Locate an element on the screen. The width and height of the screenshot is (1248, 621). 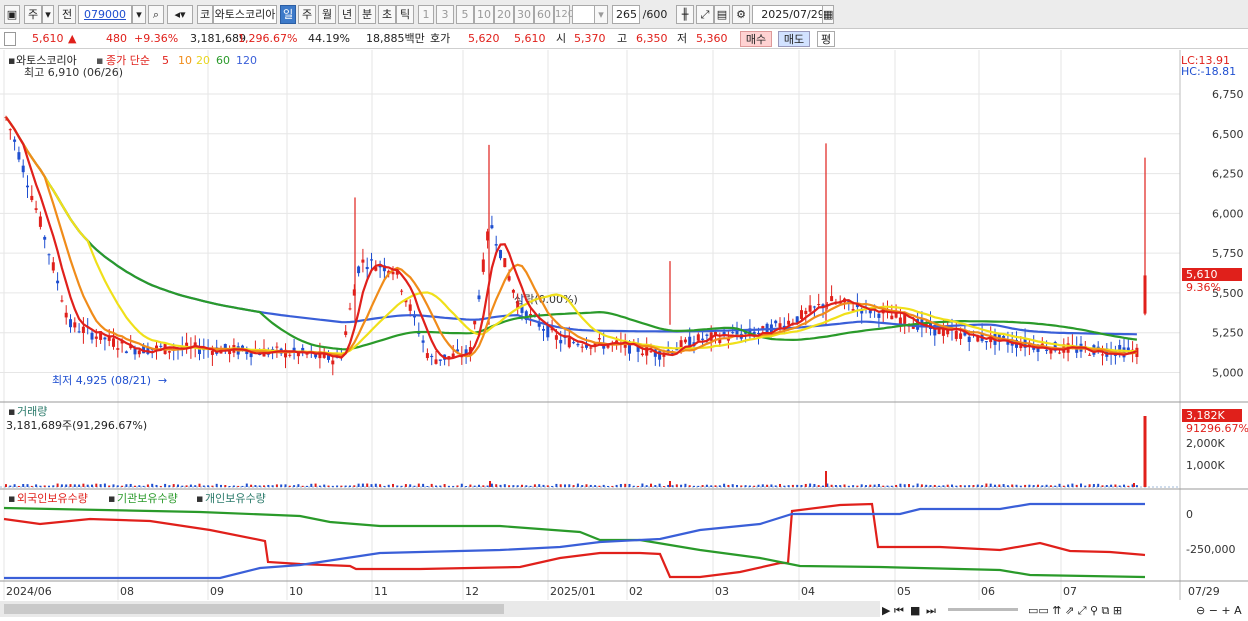
vol-tick-1000: 1,000K is located at coordinates (1205, 465).